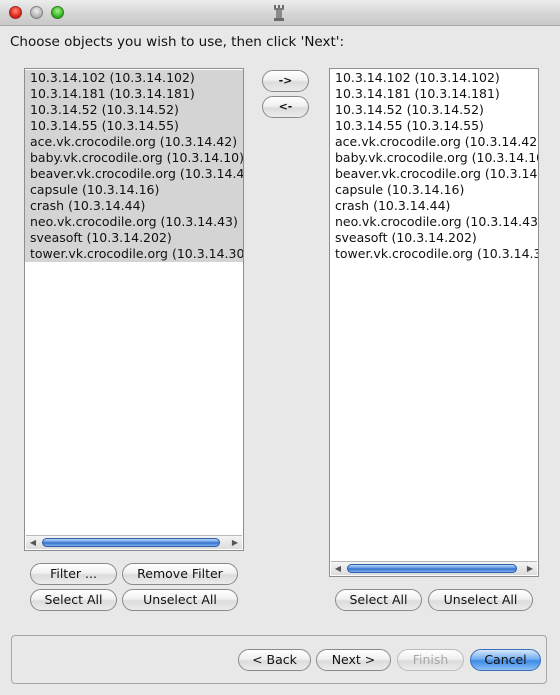 Image resolution: width=560 pixels, height=695 pixels. What do you see at coordinates (36, 12) in the screenshot?
I see `minimize-window-icon` at bounding box center [36, 12].